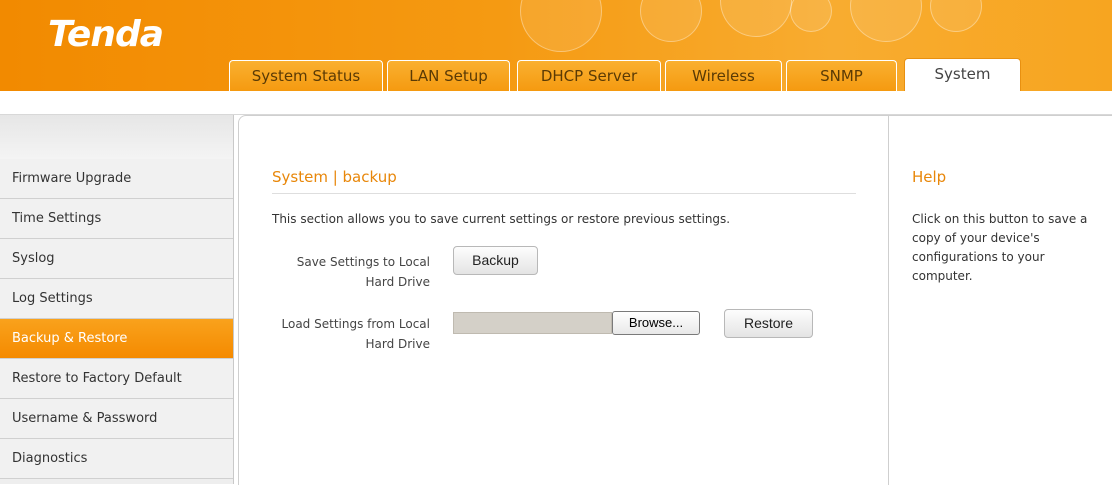 This screenshot has width=1112, height=485. Describe the element at coordinates (589, 75) in the screenshot. I see `tab-dhcp-server: DHCP Server` at that location.